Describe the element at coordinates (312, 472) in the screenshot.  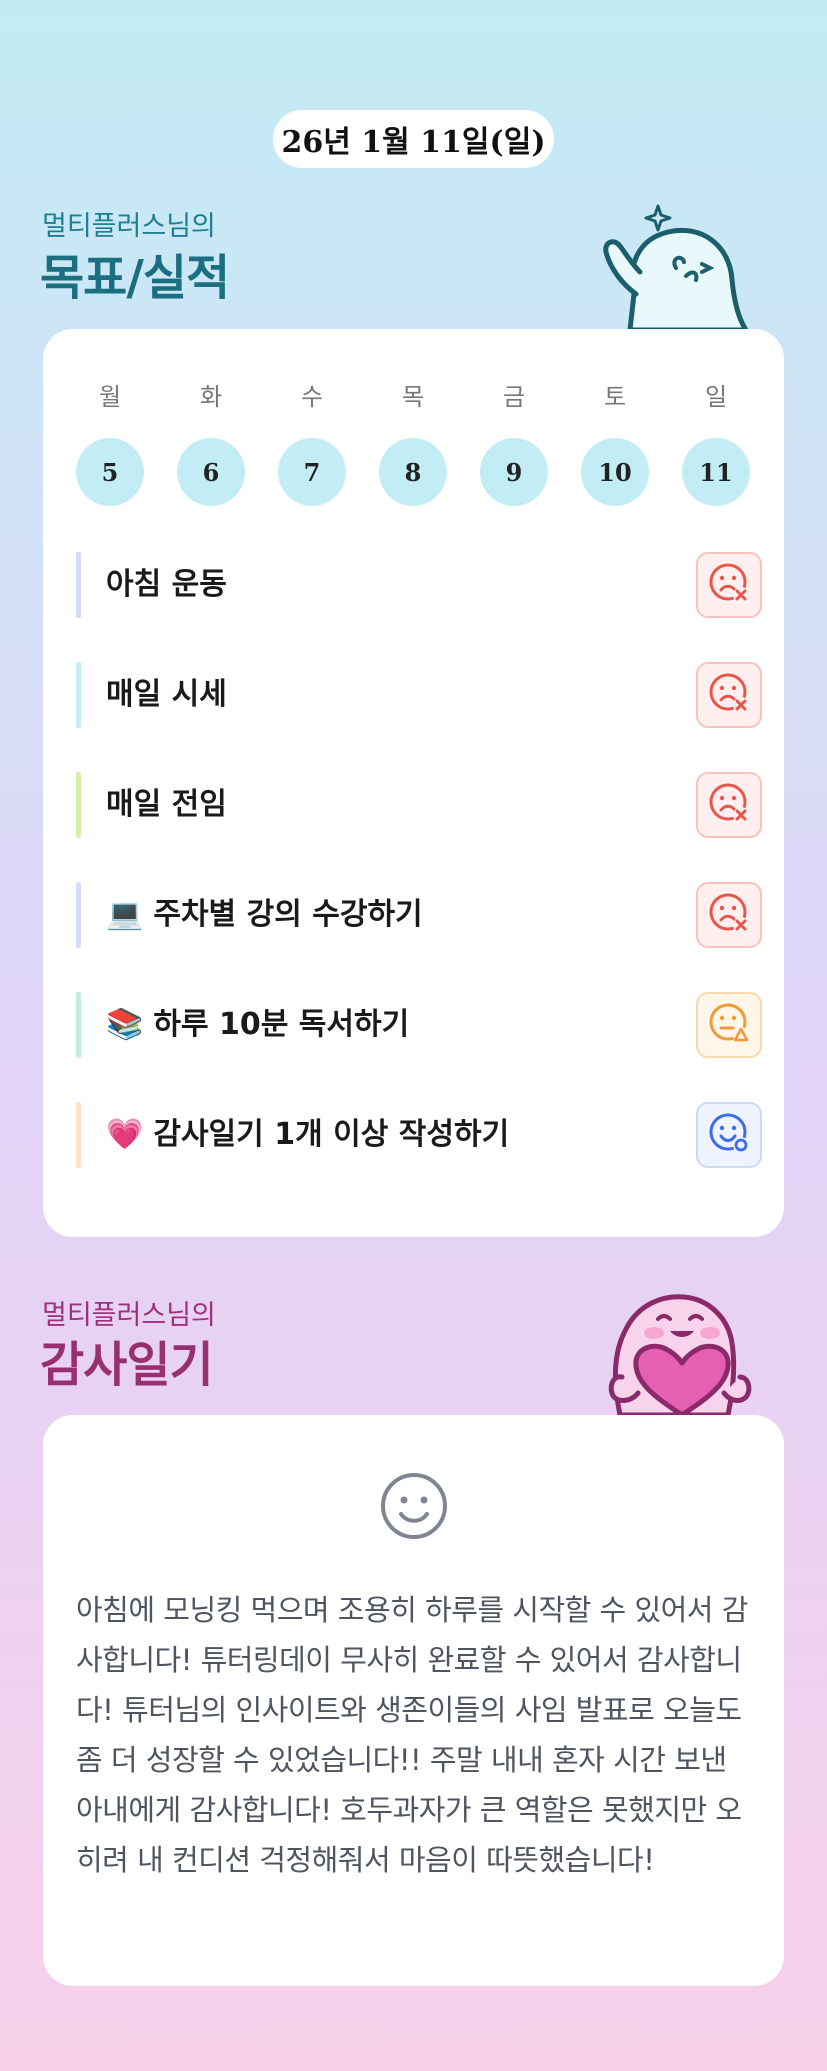
I see `date-circle-7: 7` at that location.